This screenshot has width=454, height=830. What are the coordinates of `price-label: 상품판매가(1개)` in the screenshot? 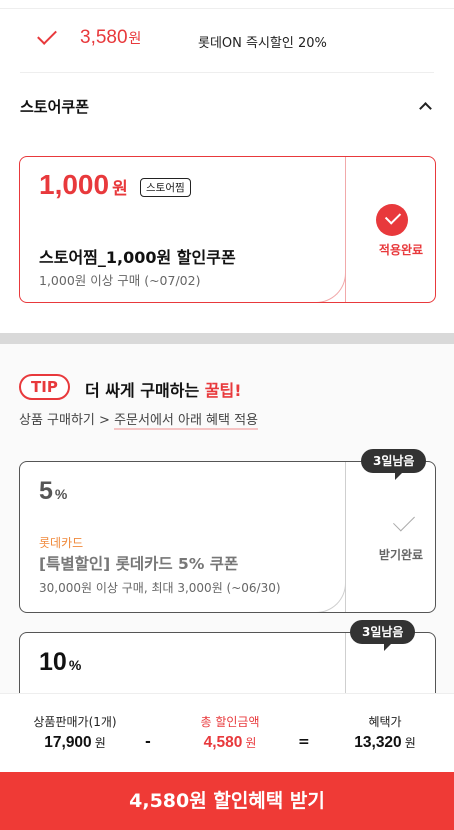 It's located at (75, 722).